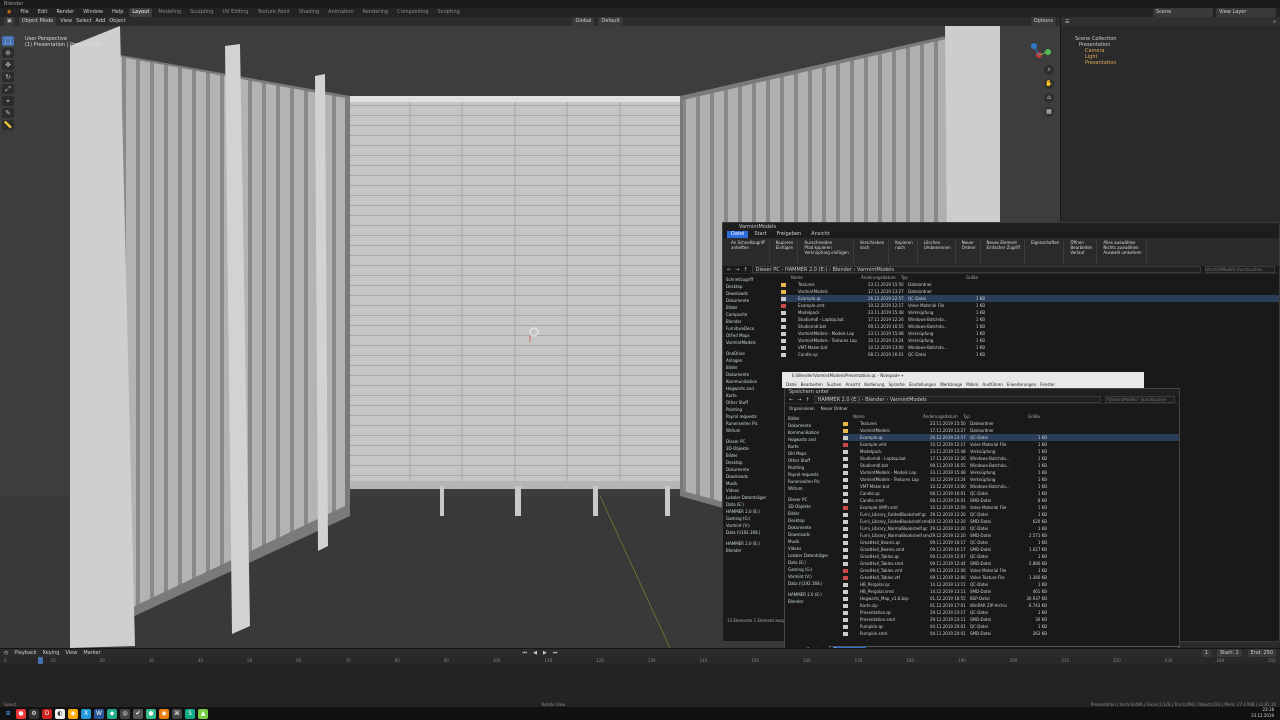 This screenshot has height=720, width=1280. What do you see at coordinates (112, 713) in the screenshot?
I see `taskbar-app-icon: ◆` at bounding box center [112, 713].